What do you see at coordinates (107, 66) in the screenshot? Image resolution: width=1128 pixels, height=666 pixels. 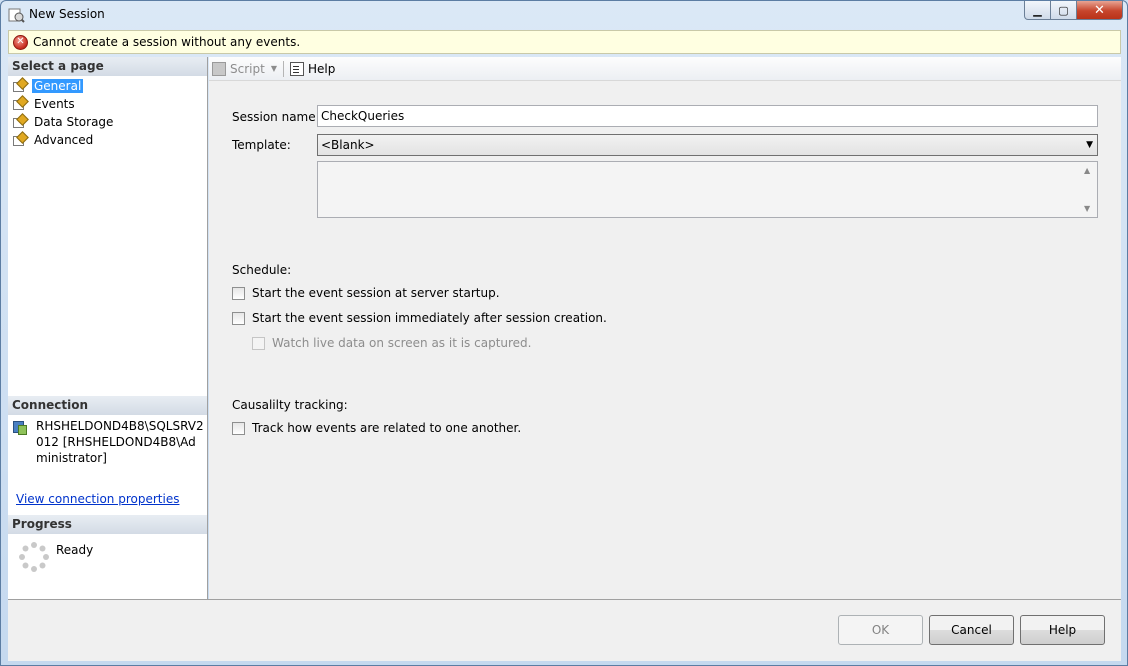 I see `select-page-header: Select a page` at bounding box center [107, 66].